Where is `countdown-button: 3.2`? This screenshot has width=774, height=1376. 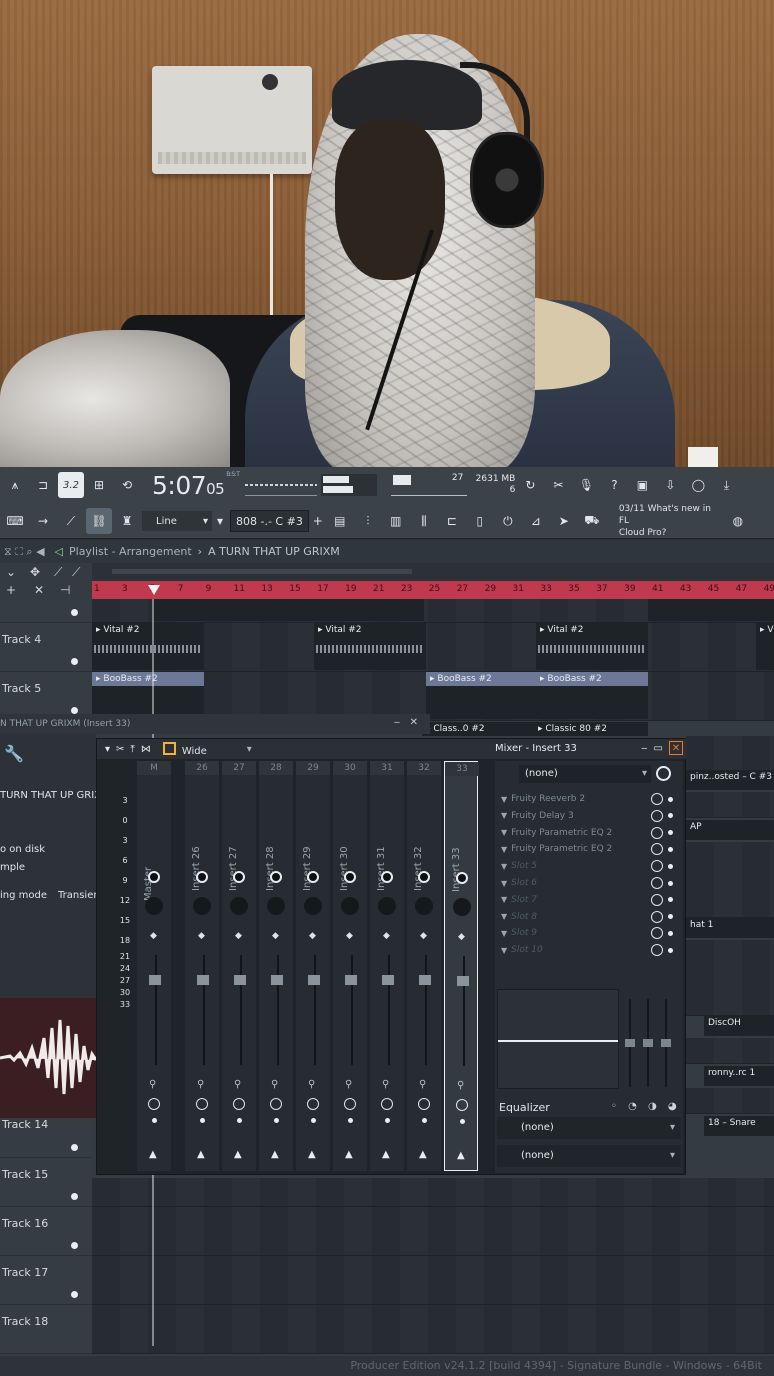
countdown-button: 3.2 is located at coordinates (71, 485).